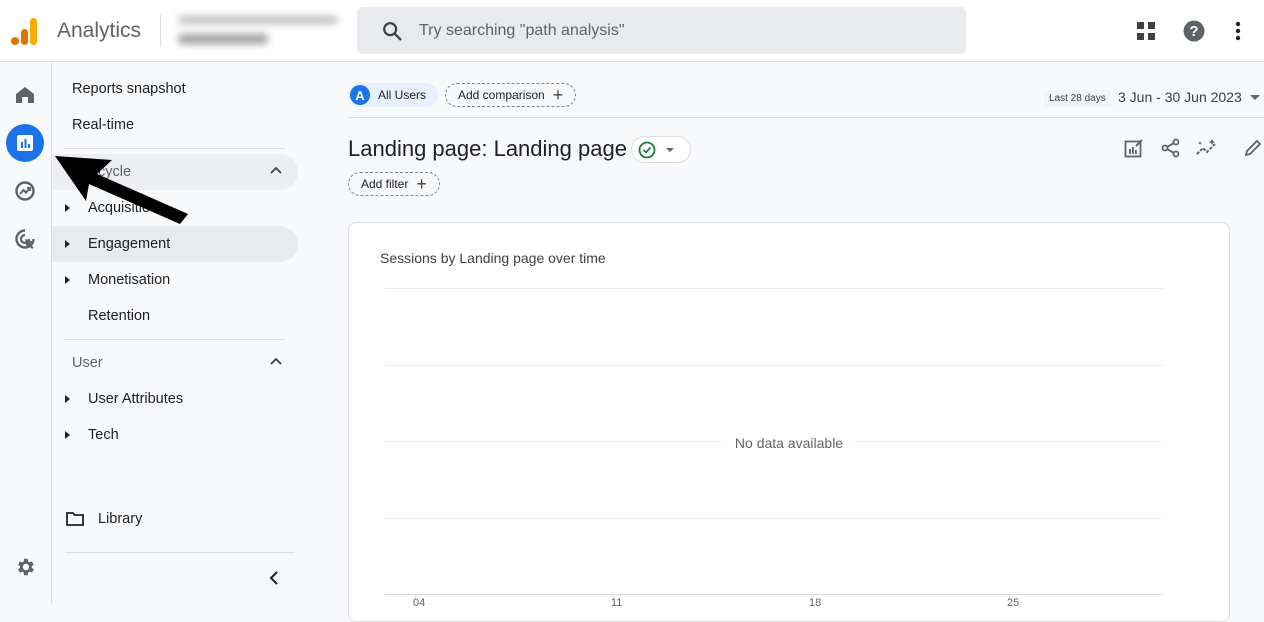 This screenshot has width=1264, height=622. What do you see at coordinates (1252, 148) in the screenshot?
I see `edit-icon` at bounding box center [1252, 148].